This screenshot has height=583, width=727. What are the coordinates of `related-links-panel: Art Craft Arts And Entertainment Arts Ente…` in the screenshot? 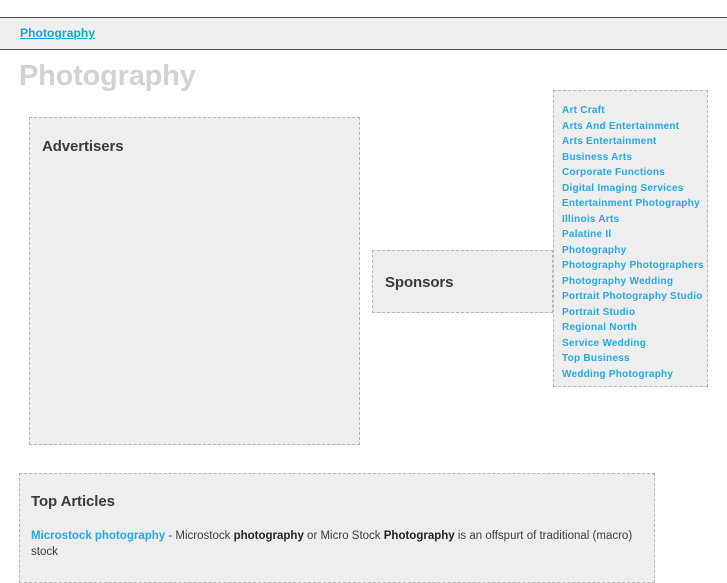 It's located at (630, 238).